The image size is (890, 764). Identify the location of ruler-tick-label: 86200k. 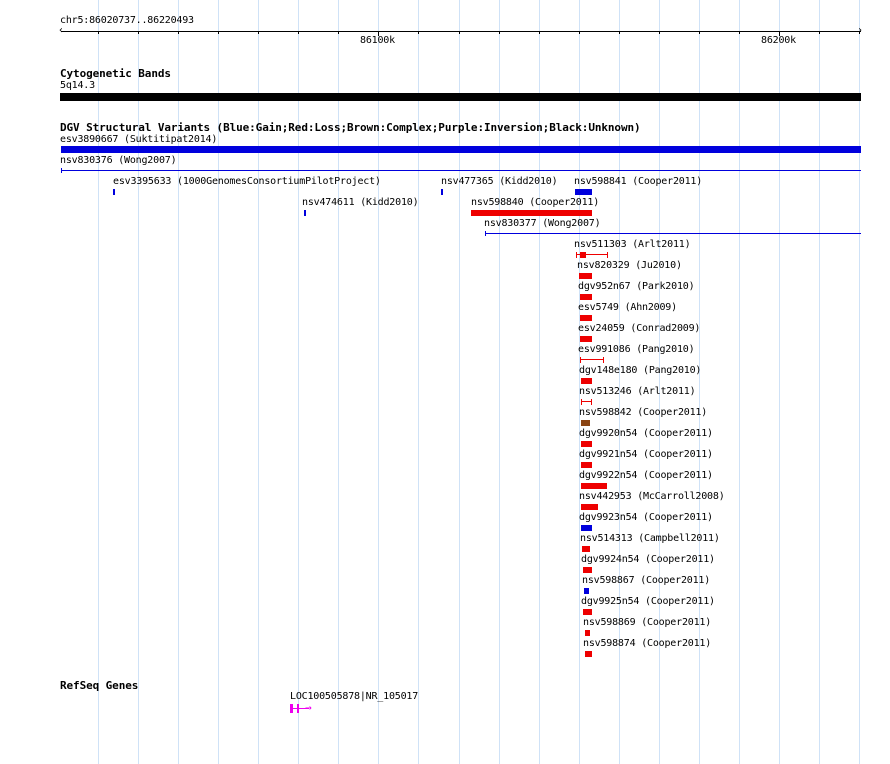
(778, 40).